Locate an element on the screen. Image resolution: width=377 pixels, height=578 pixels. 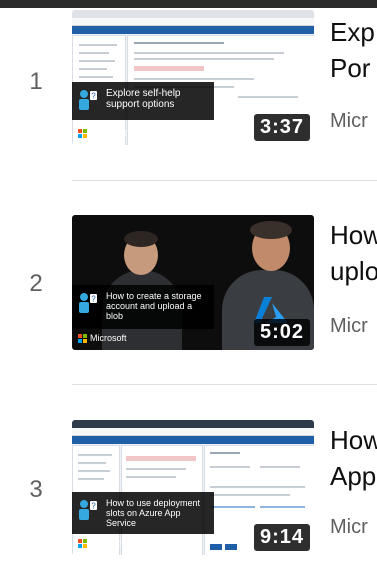
duration-badge: 9:14 is located at coordinates (281, 537).